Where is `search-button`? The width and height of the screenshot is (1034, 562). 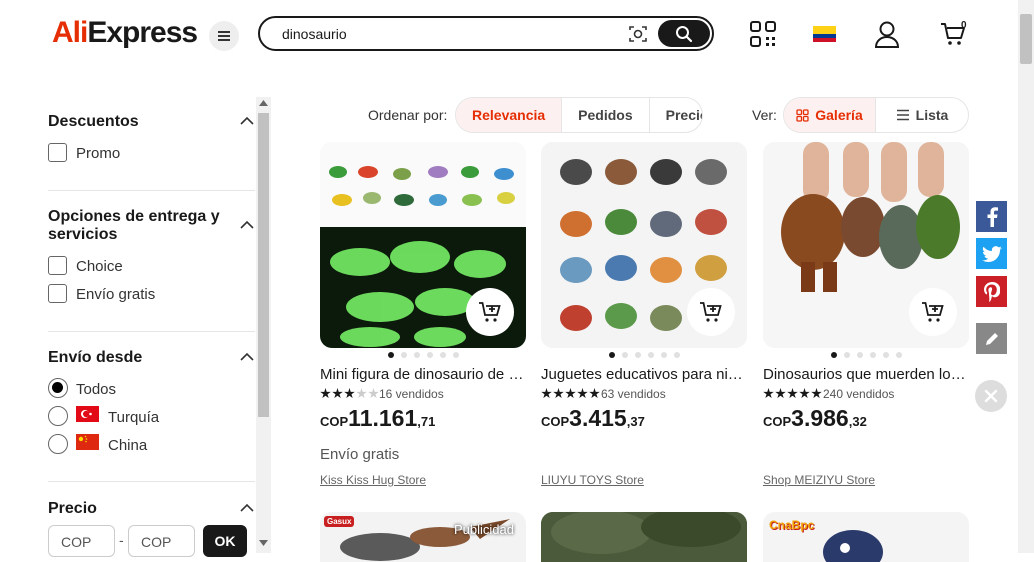 search-button is located at coordinates (684, 33).